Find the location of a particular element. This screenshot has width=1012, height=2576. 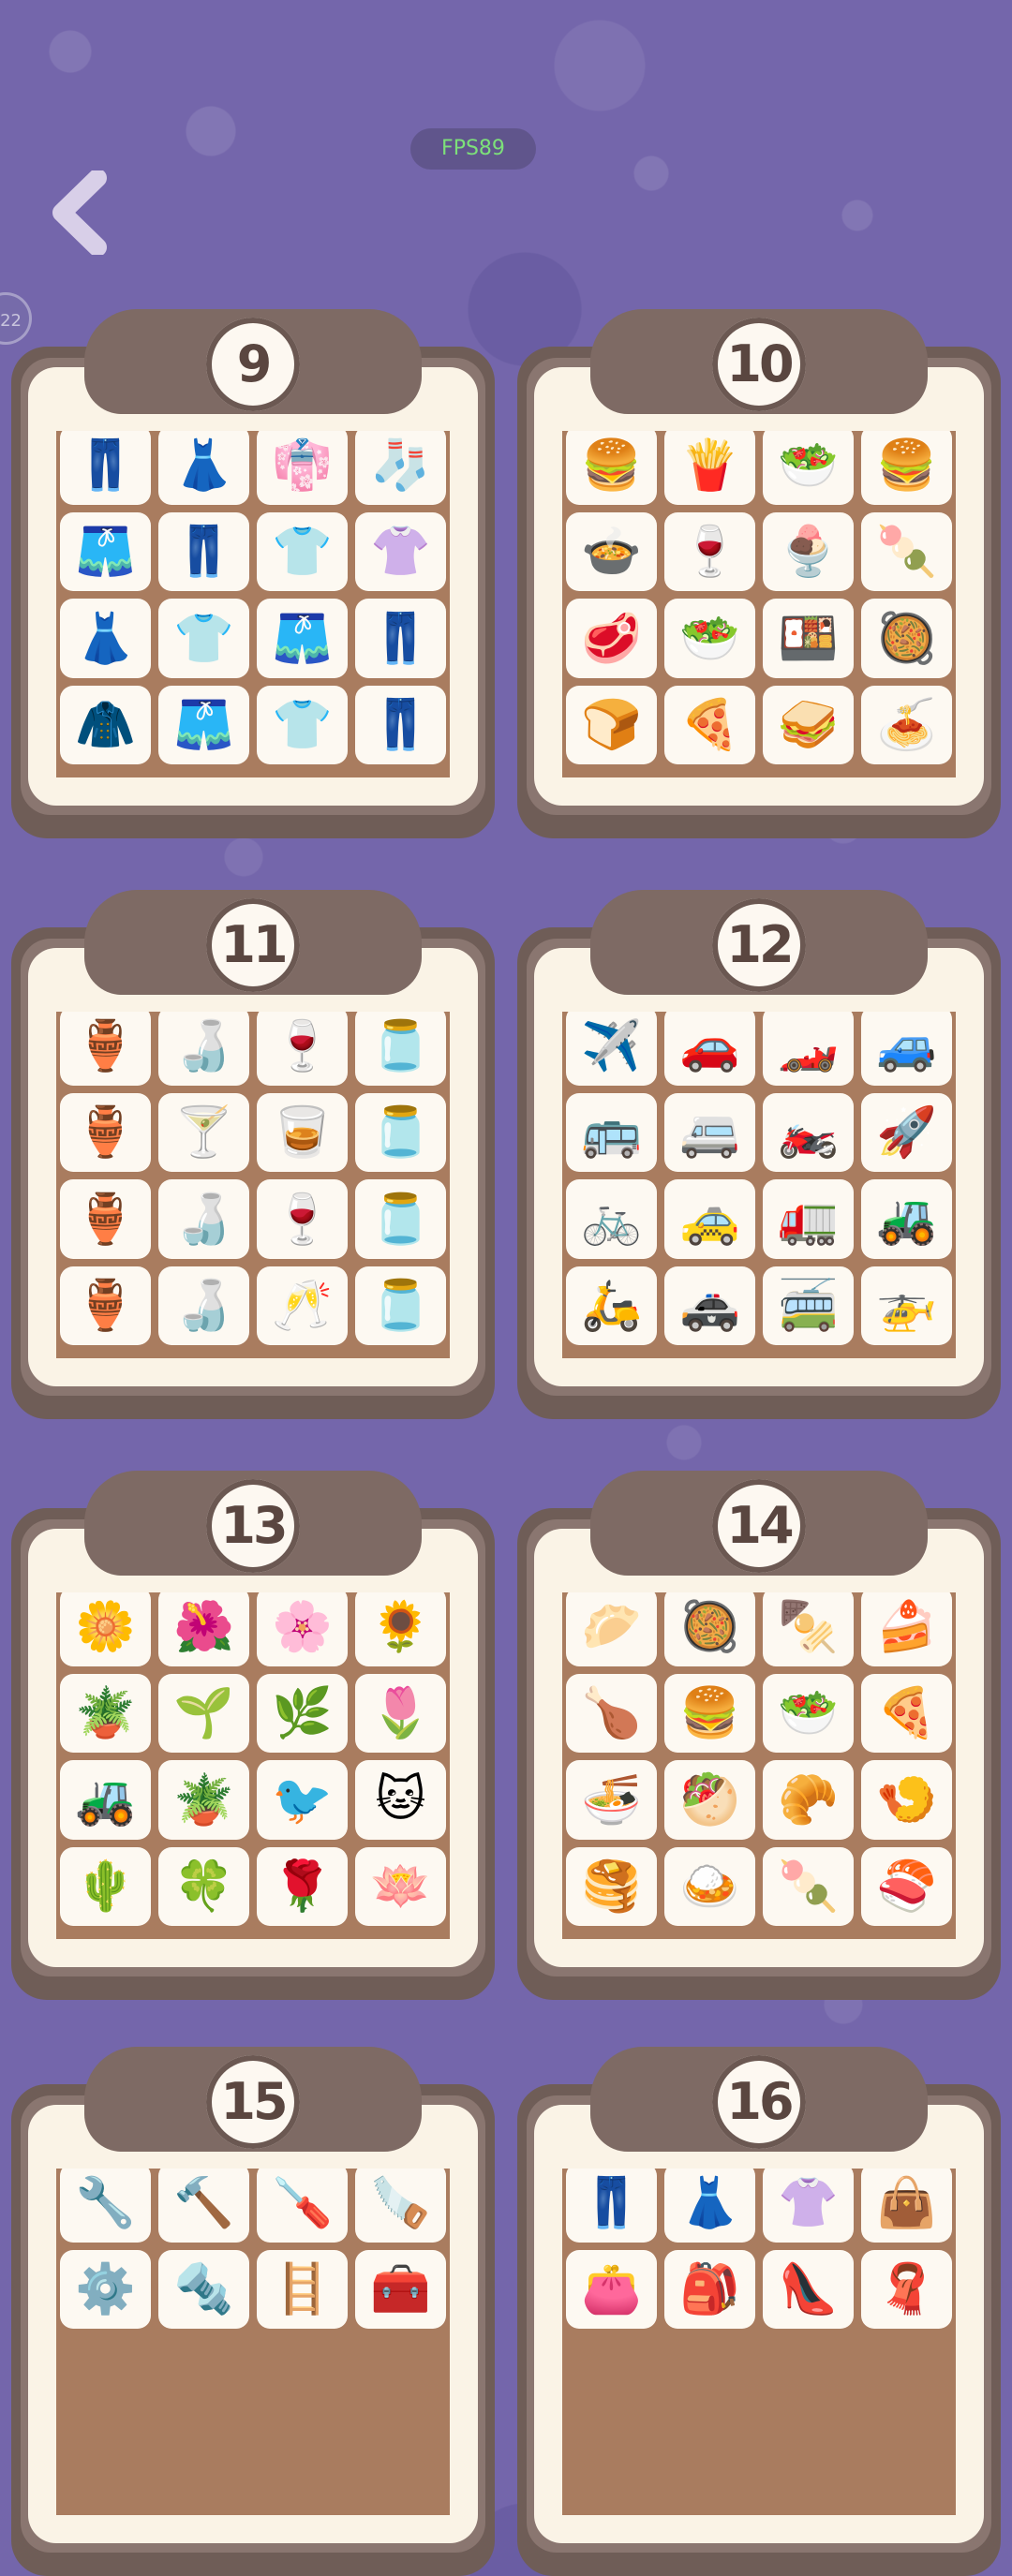

clothing-sticker-icon: 👚 is located at coordinates (400, 552).